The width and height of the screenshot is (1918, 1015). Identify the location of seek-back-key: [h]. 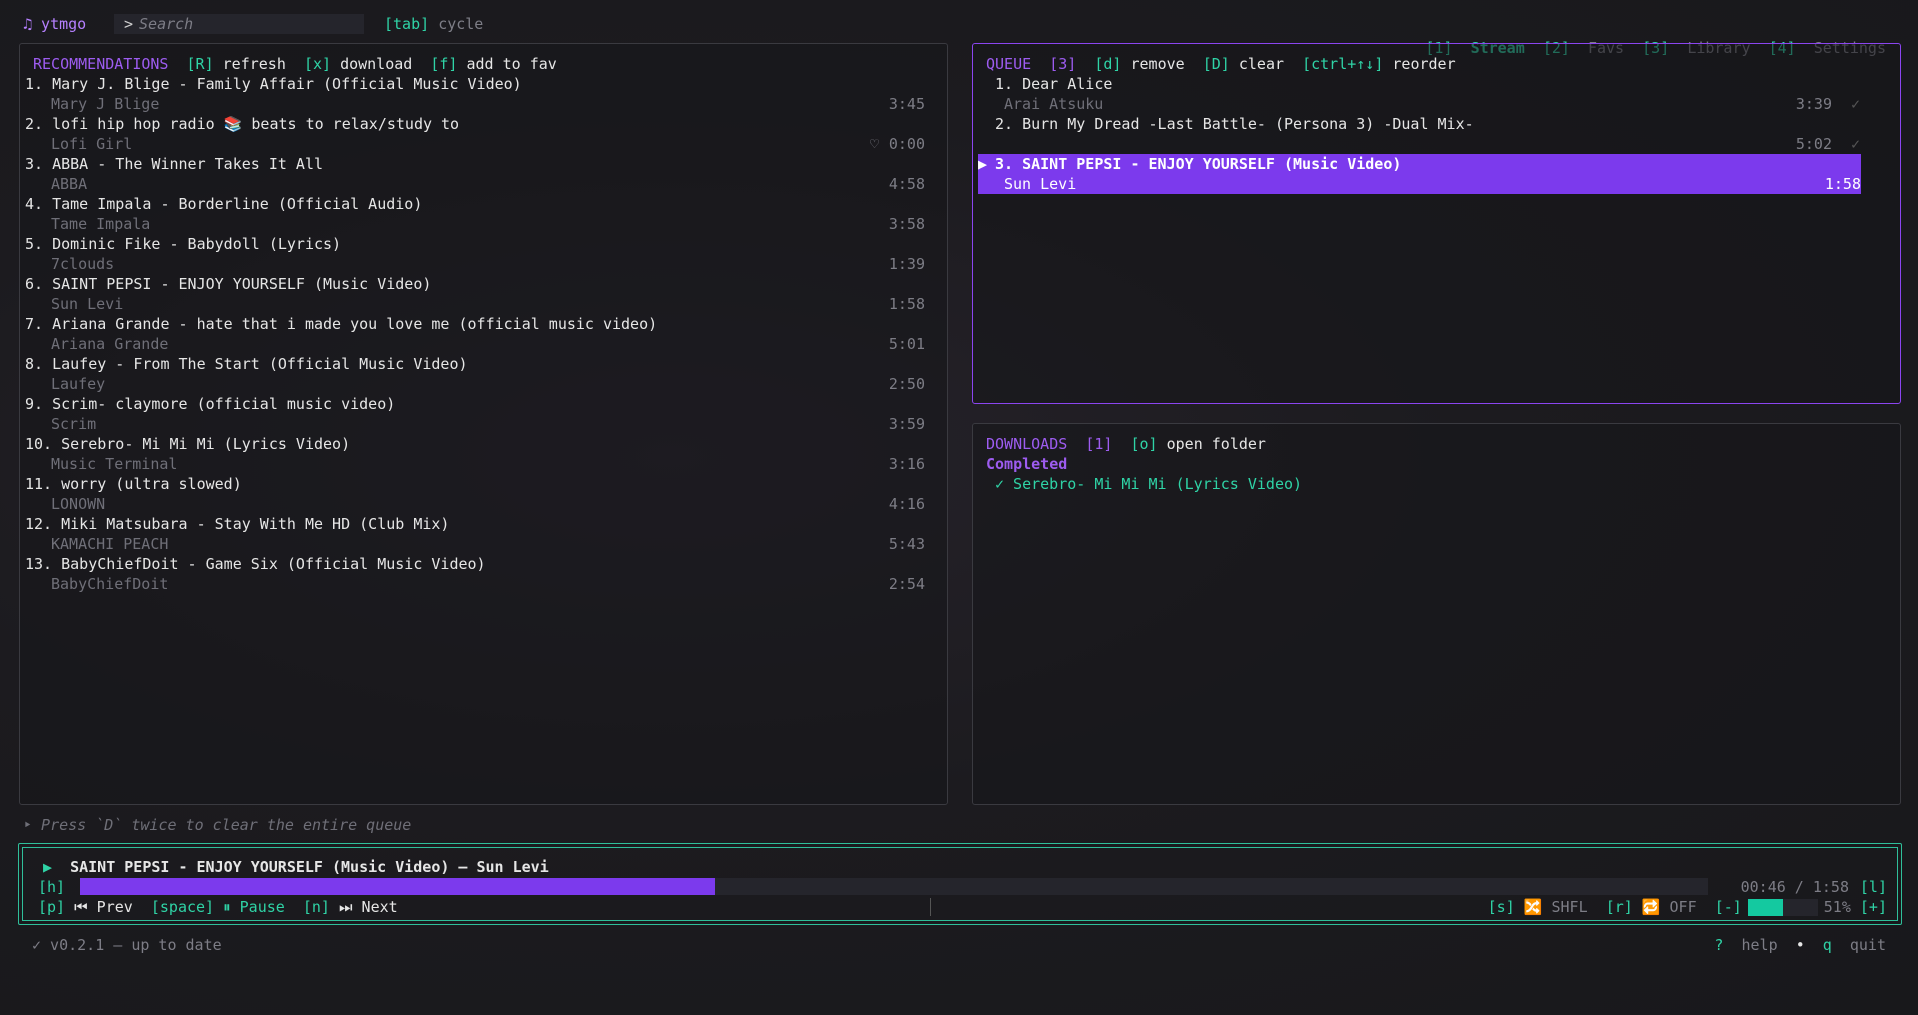
(51, 887).